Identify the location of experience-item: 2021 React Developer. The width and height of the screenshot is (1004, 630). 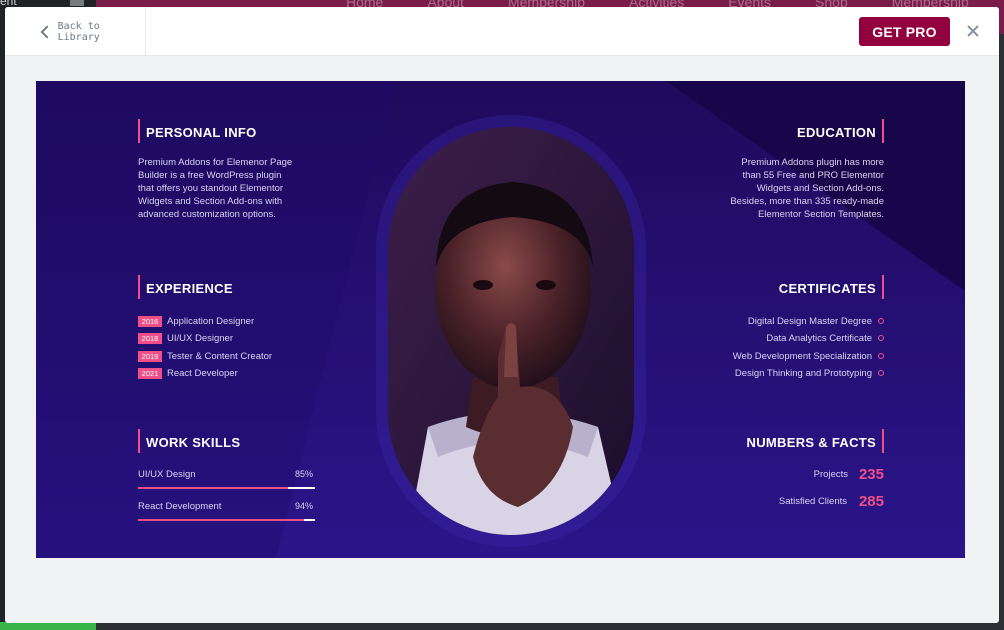
(188, 373).